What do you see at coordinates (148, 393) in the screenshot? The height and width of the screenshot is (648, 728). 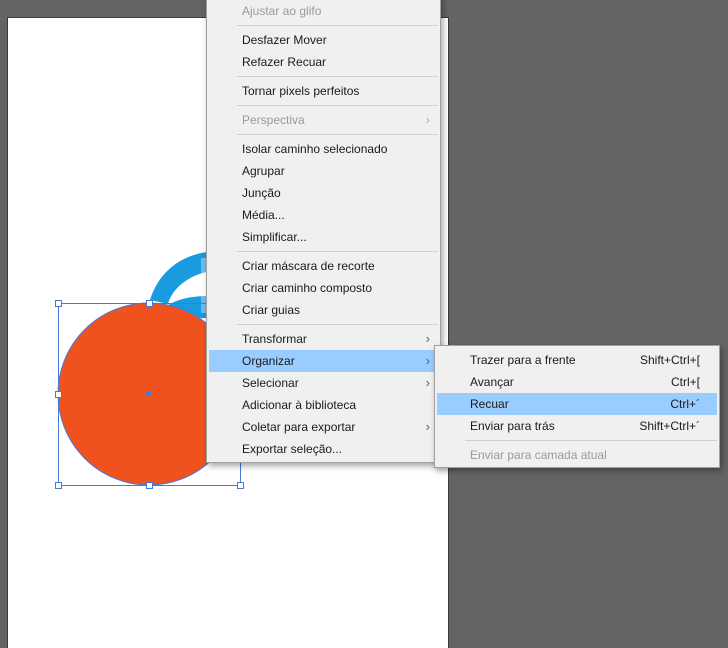 I see `center-point` at bounding box center [148, 393].